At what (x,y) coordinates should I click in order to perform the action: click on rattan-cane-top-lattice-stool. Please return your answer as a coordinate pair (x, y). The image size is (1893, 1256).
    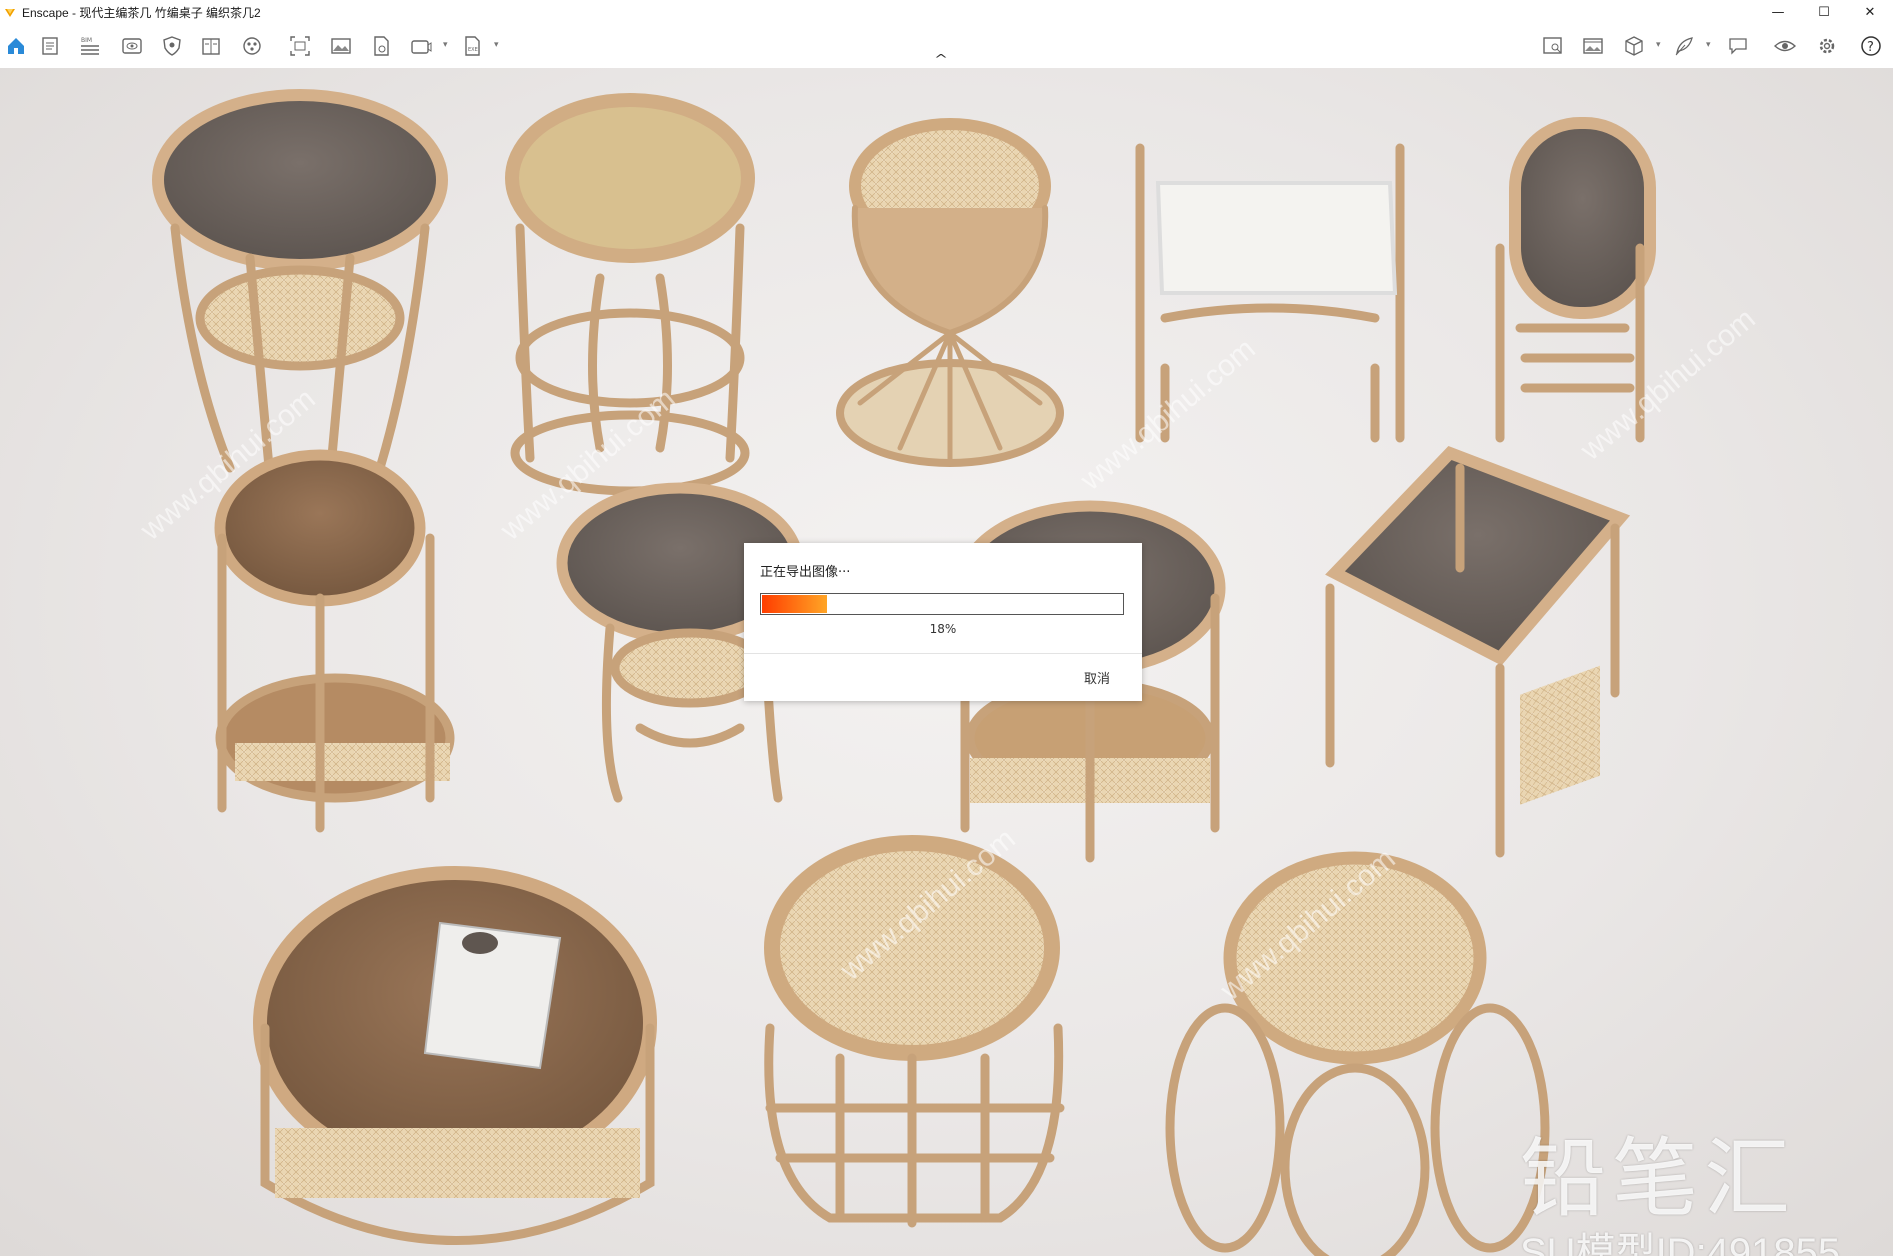
    Looking at the image, I should click on (914, 1031).